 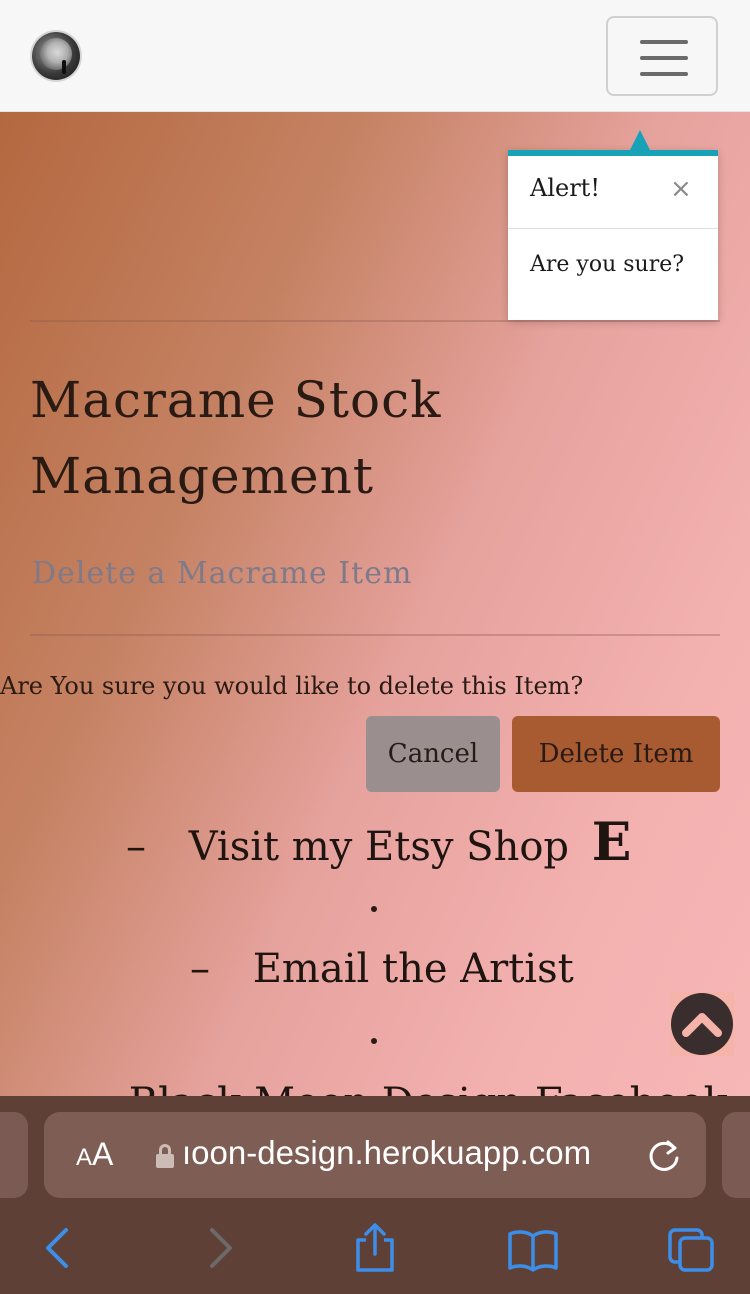 I want to click on email-artist-label: Email the Artist, so click(x=413, y=969).